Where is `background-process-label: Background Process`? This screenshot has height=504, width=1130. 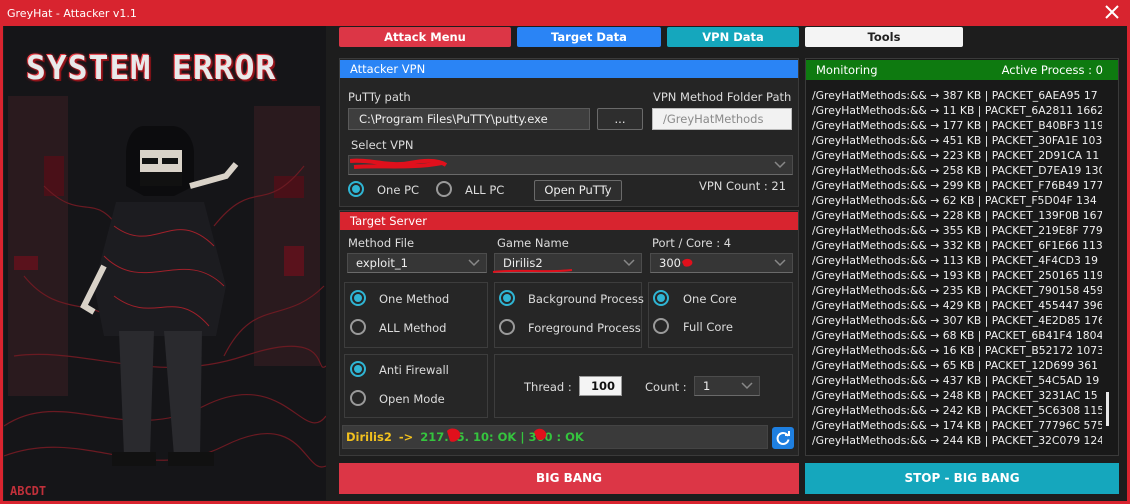
background-process-label: Background Process is located at coordinates (586, 299).